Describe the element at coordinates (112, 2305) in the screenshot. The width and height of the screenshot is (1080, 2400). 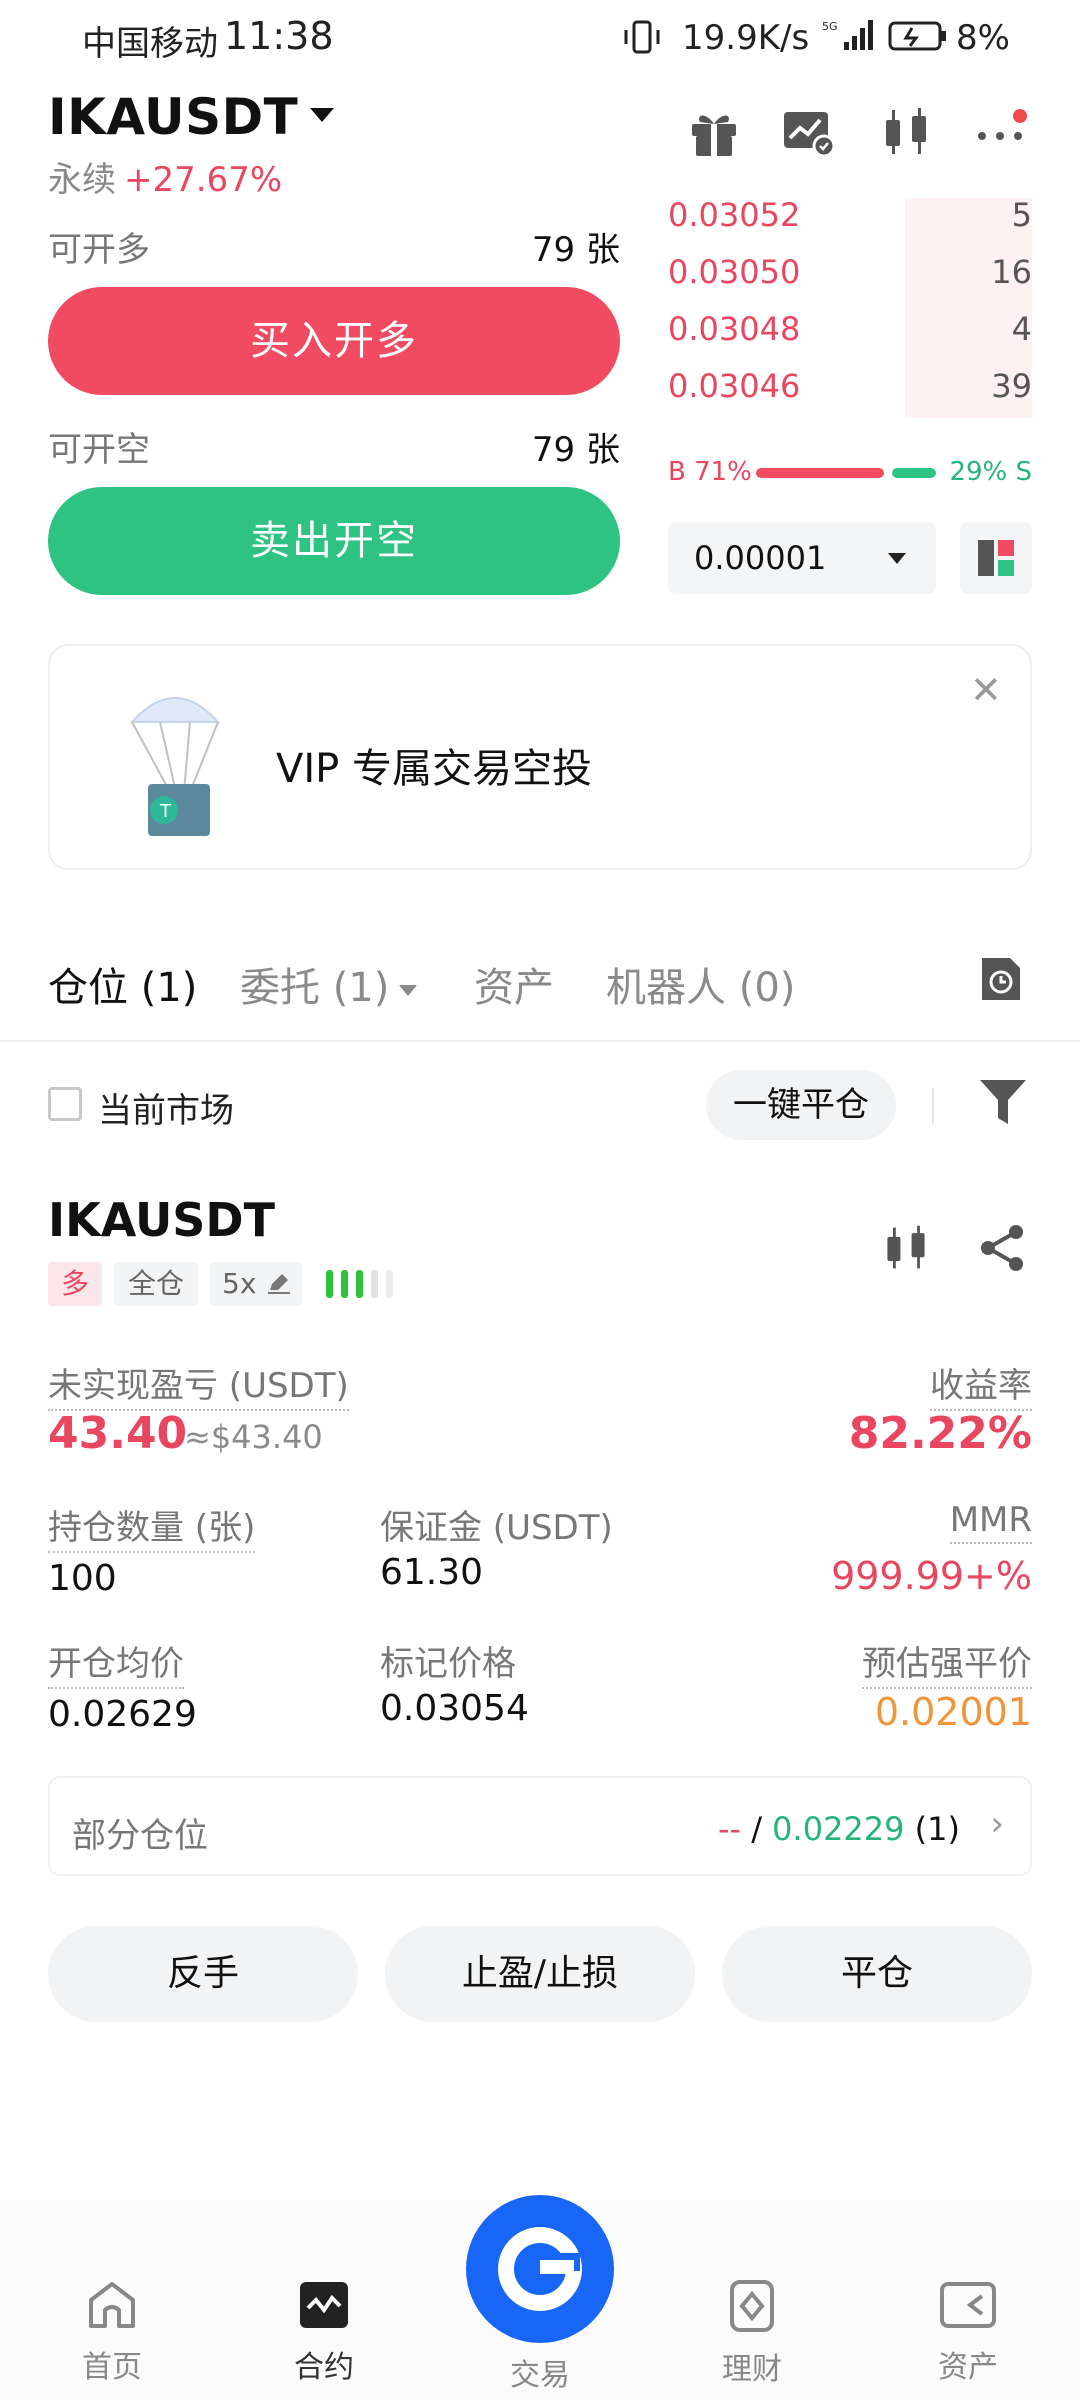
I see `home-icon` at that location.